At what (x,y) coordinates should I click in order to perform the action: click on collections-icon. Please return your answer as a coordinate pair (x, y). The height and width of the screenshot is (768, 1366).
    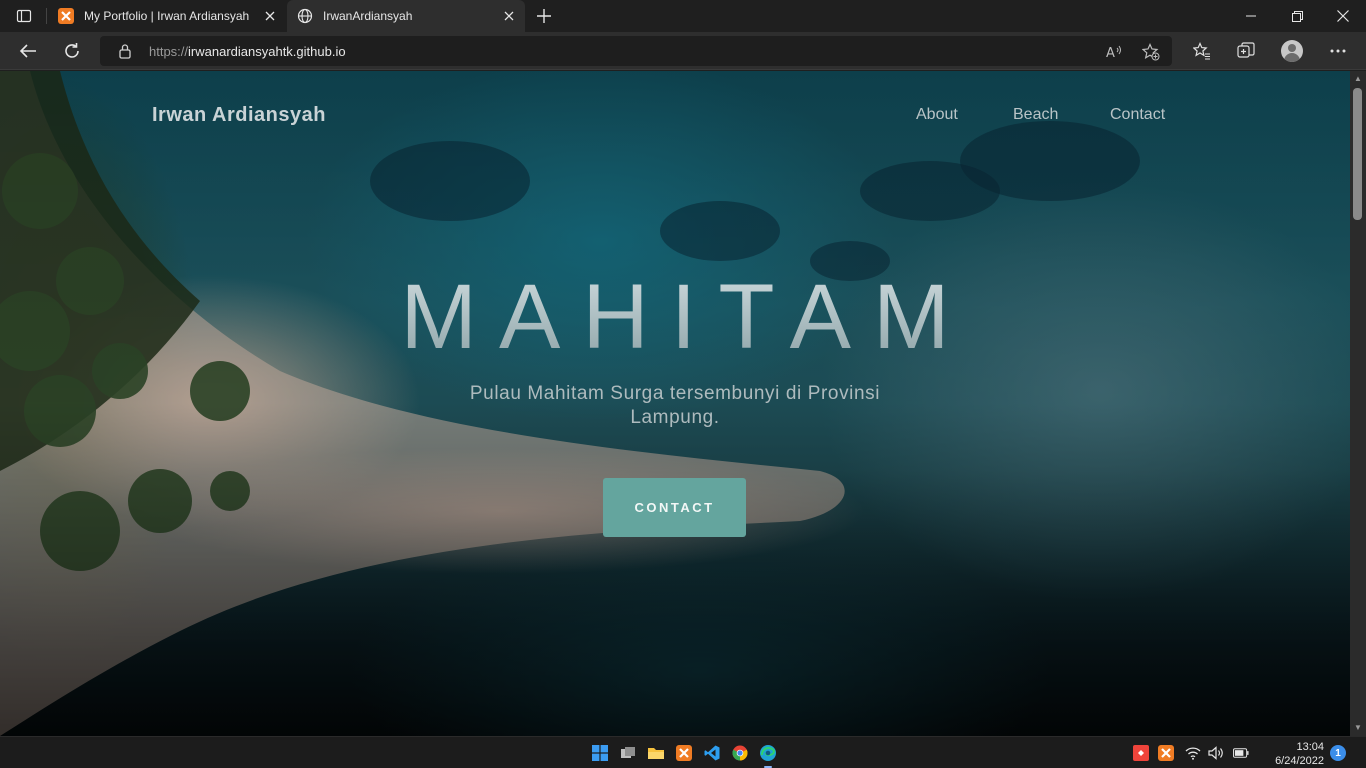
    Looking at the image, I should click on (1246, 50).